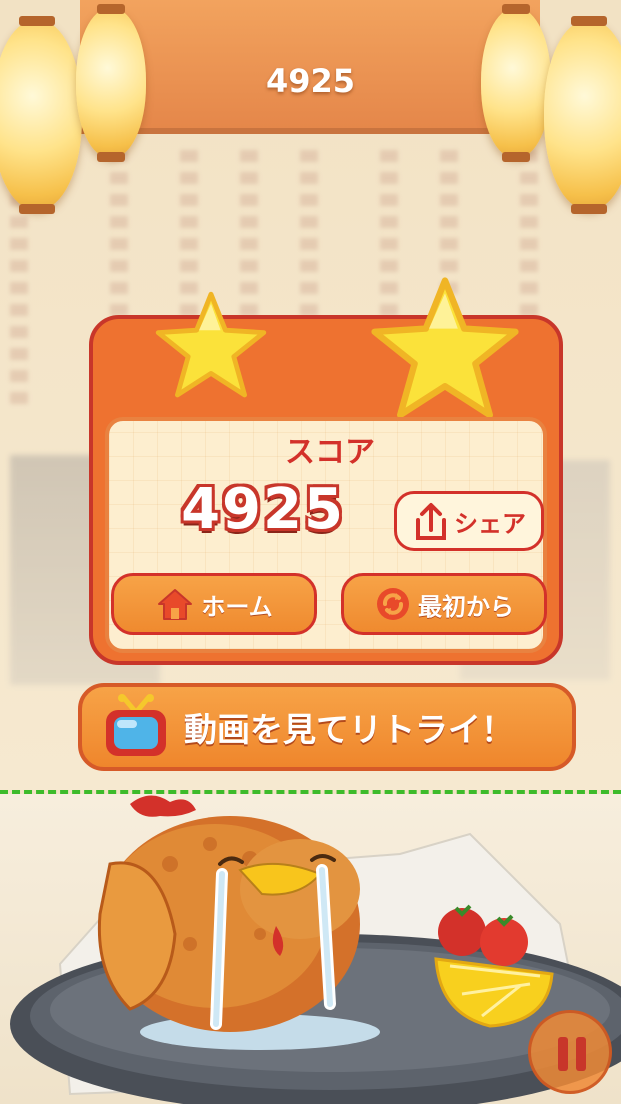 This screenshot has height=1104, width=621. Describe the element at coordinates (136, 725) in the screenshot. I see `tv-icon` at that location.